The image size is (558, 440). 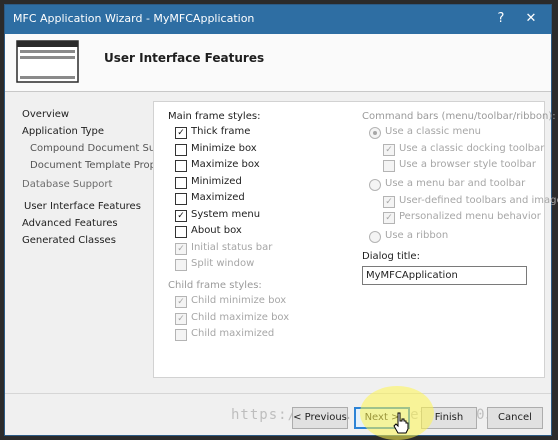 I want to click on hand-cursor-icon, so click(x=401, y=423).